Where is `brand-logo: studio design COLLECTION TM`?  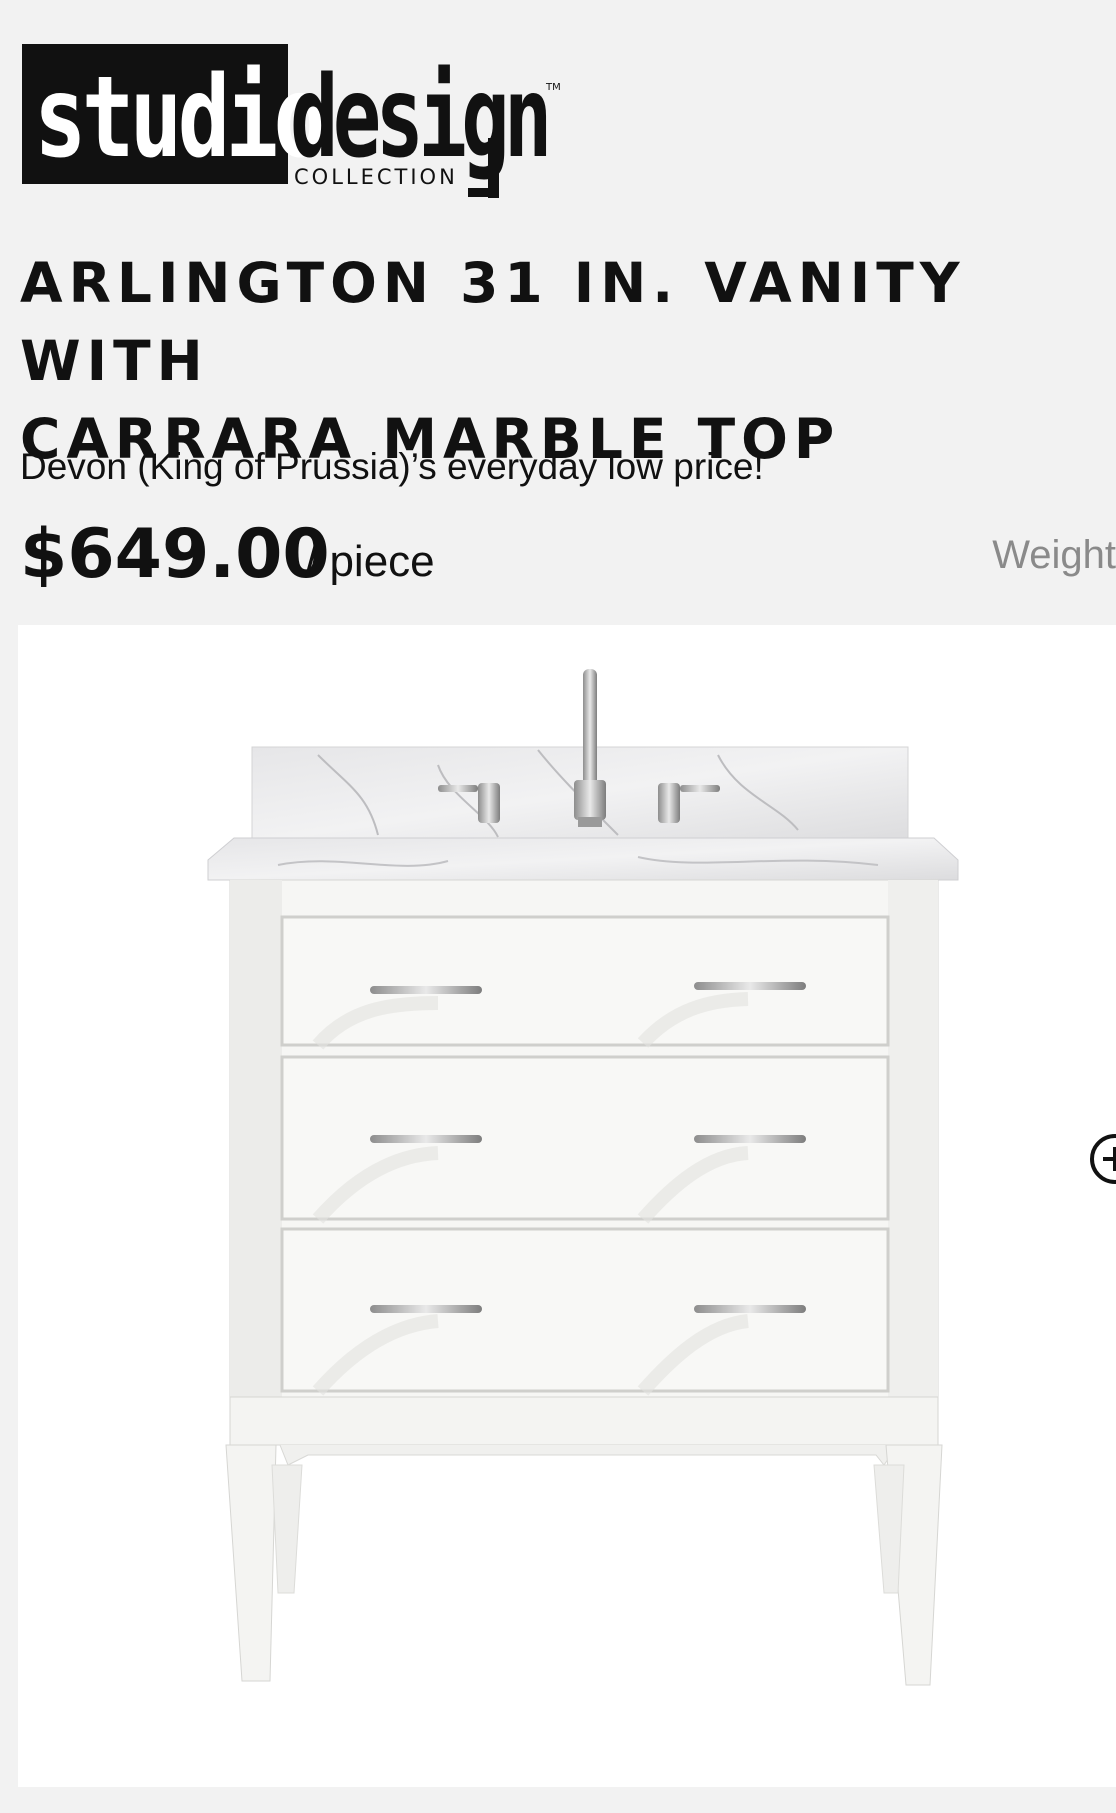
brand-logo: studio design COLLECTION TM is located at coordinates (292, 123).